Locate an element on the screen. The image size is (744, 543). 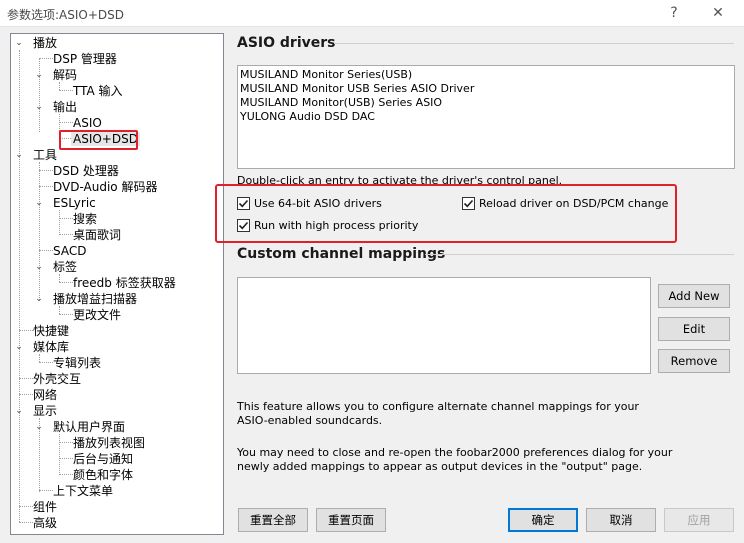
tree-item-search: 搜索 is located at coordinates (85, 219).